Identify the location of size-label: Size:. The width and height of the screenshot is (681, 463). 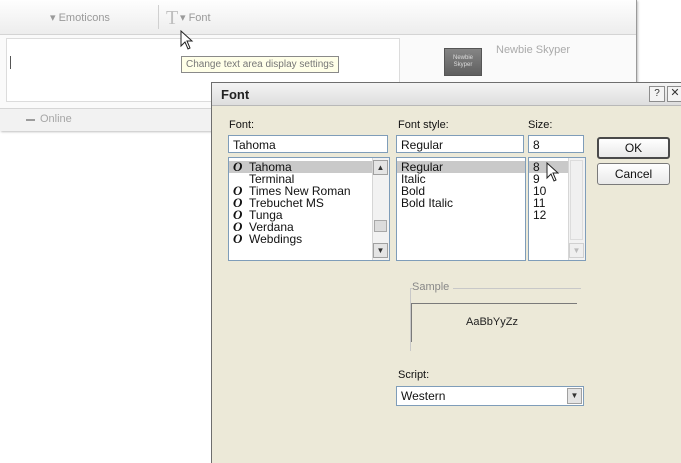
(540, 125).